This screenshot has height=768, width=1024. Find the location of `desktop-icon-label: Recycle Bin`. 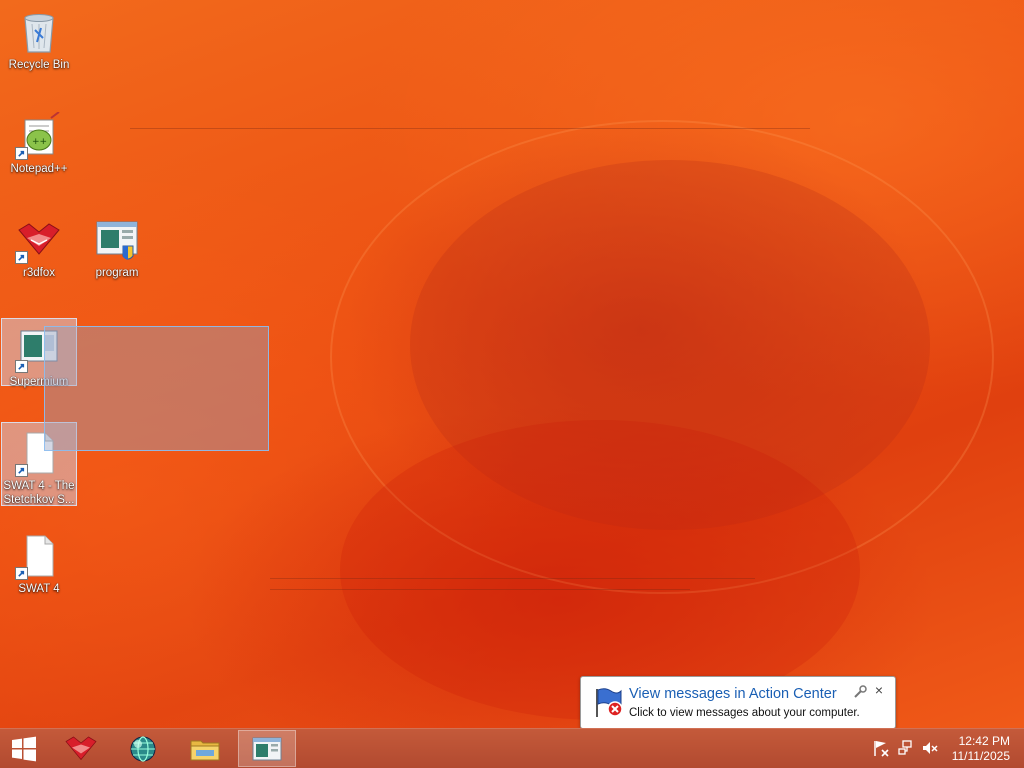

desktop-icon-label: Recycle Bin is located at coordinates (39, 65).